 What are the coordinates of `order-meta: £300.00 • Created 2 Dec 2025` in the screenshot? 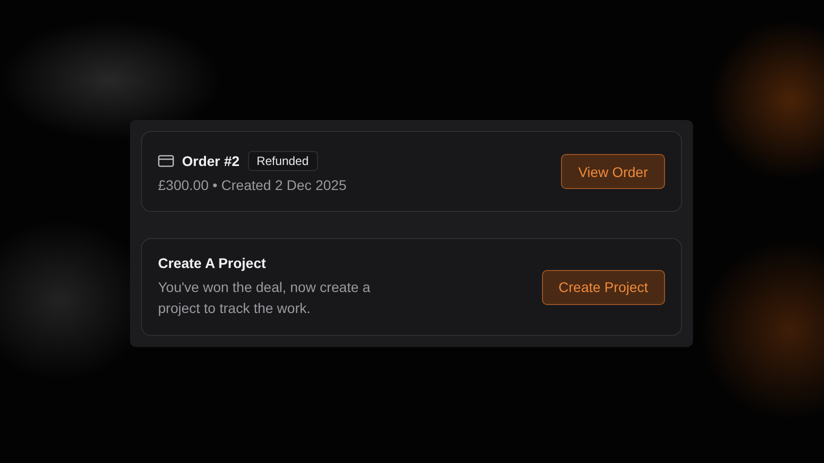 It's located at (252, 184).